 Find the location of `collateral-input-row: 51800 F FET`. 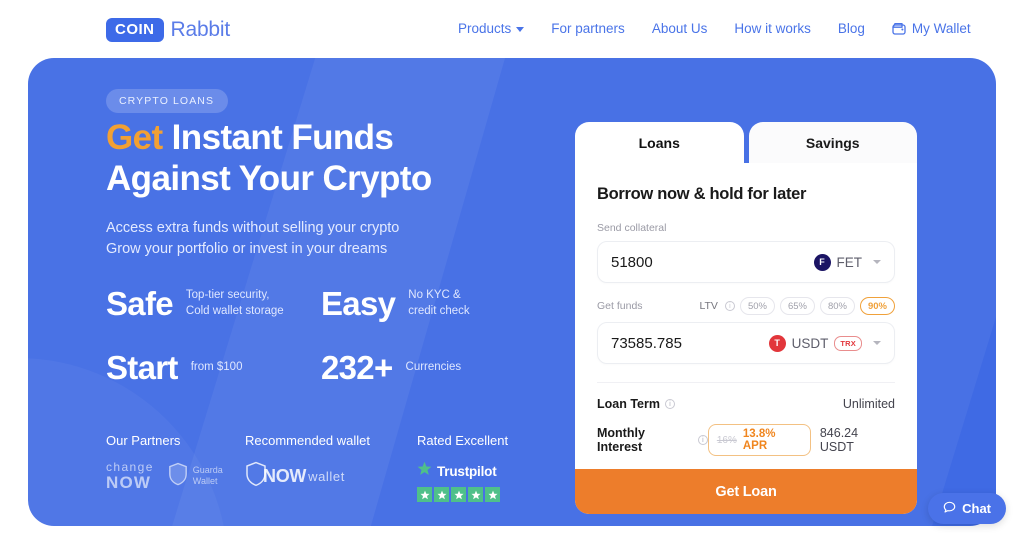

collateral-input-row: 51800 F FET is located at coordinates (746, 262).